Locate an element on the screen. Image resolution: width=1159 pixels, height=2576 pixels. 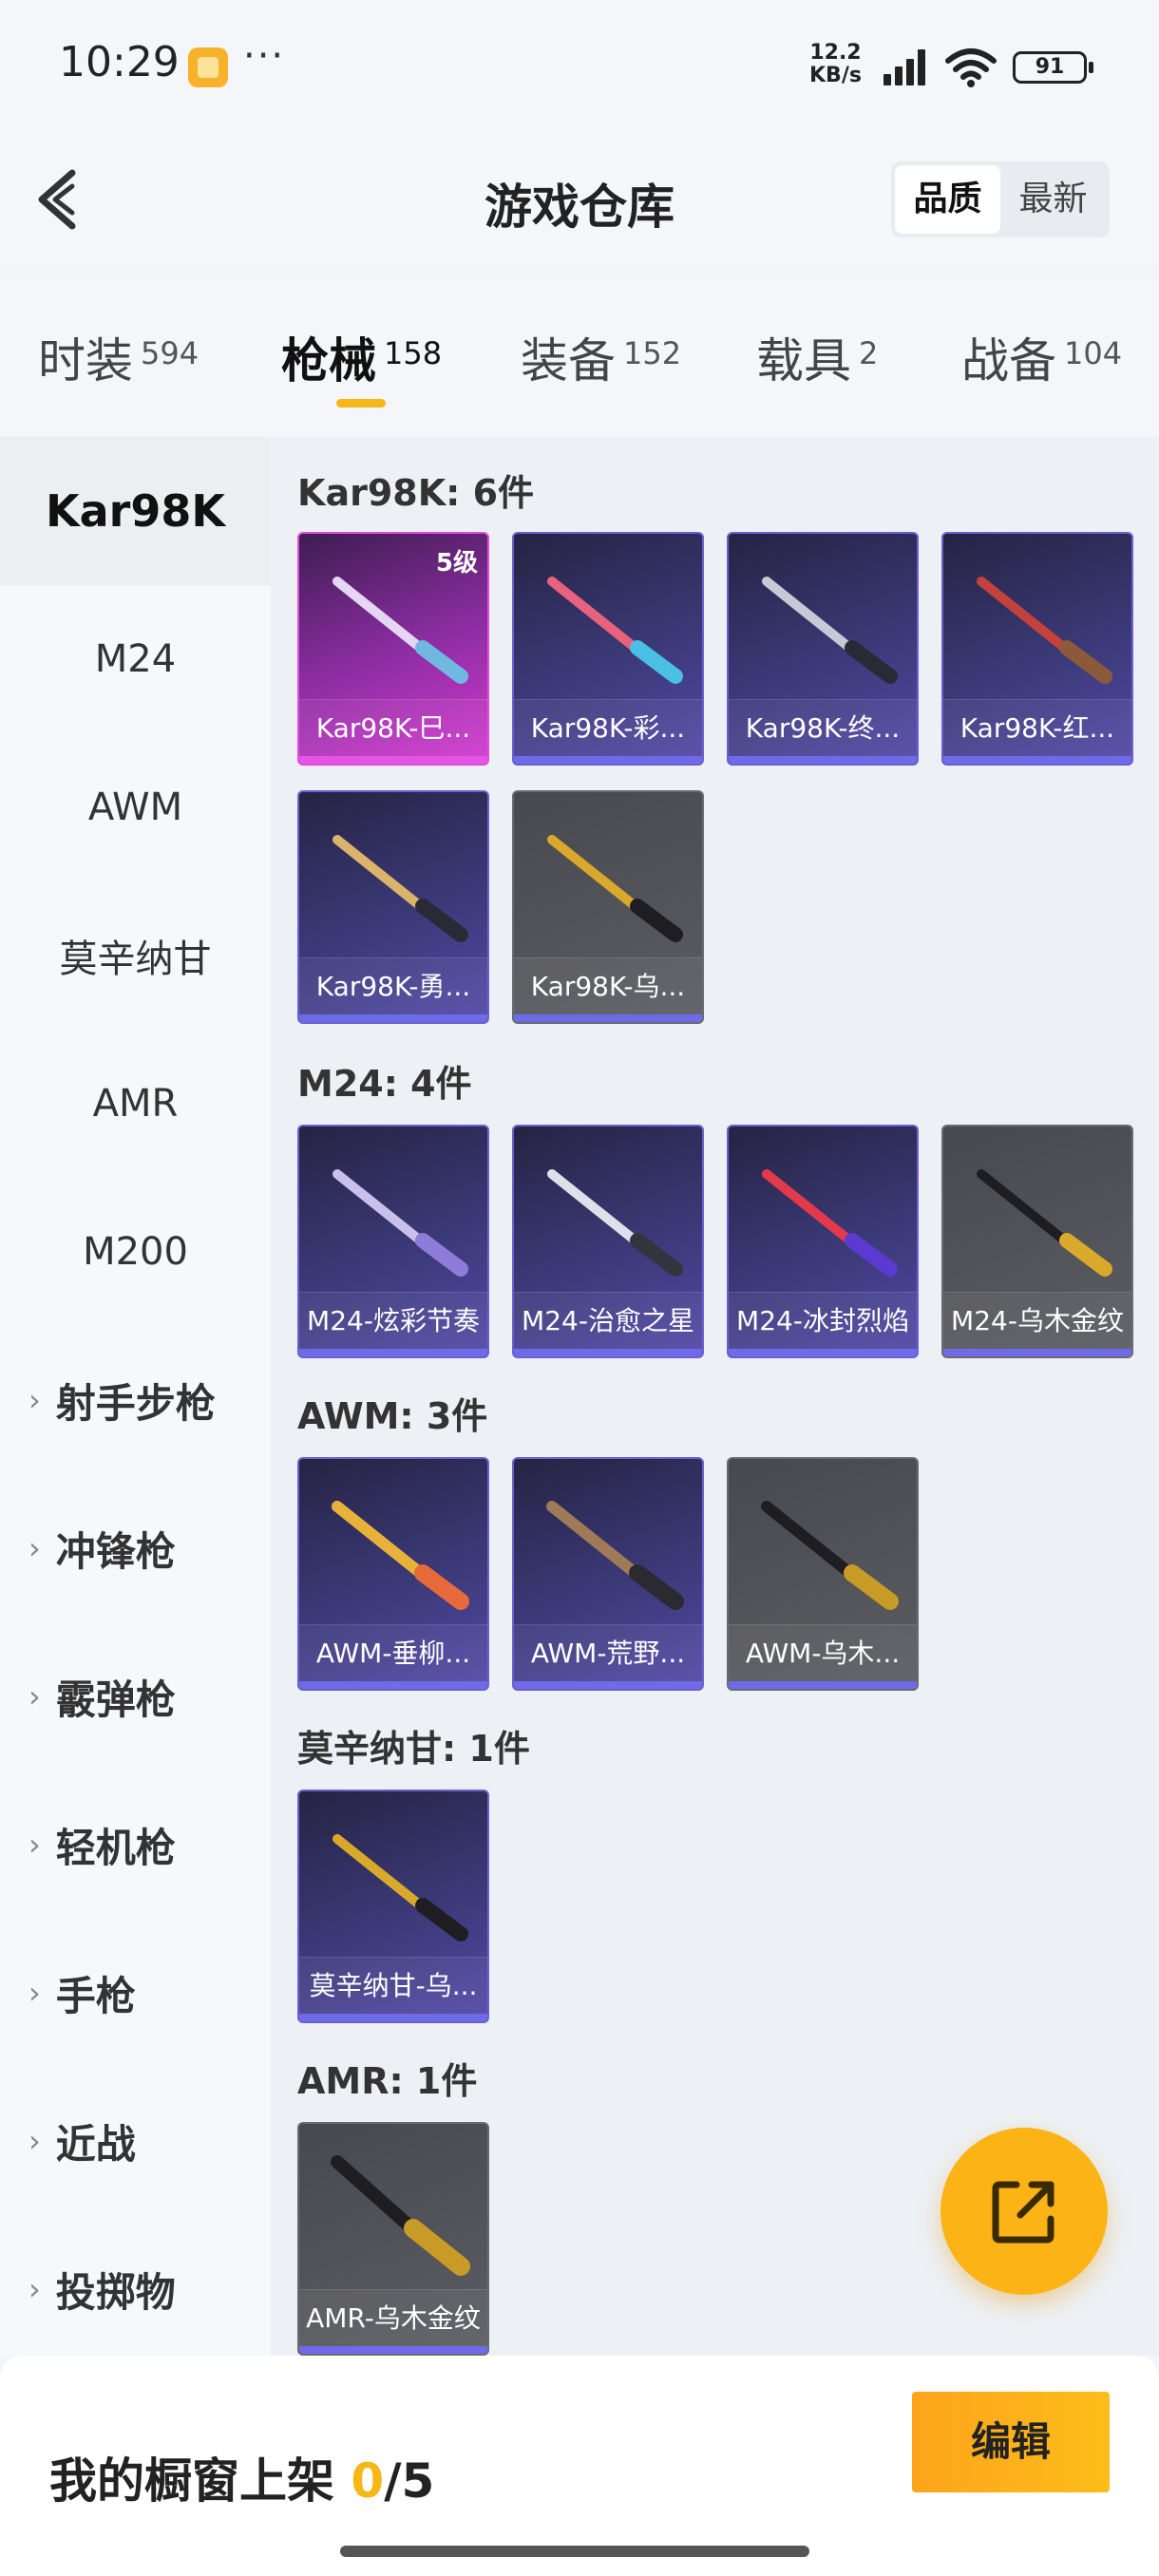
sidebar-category-dmr: › 射手步枪 is located at coordinates (135, 1400).